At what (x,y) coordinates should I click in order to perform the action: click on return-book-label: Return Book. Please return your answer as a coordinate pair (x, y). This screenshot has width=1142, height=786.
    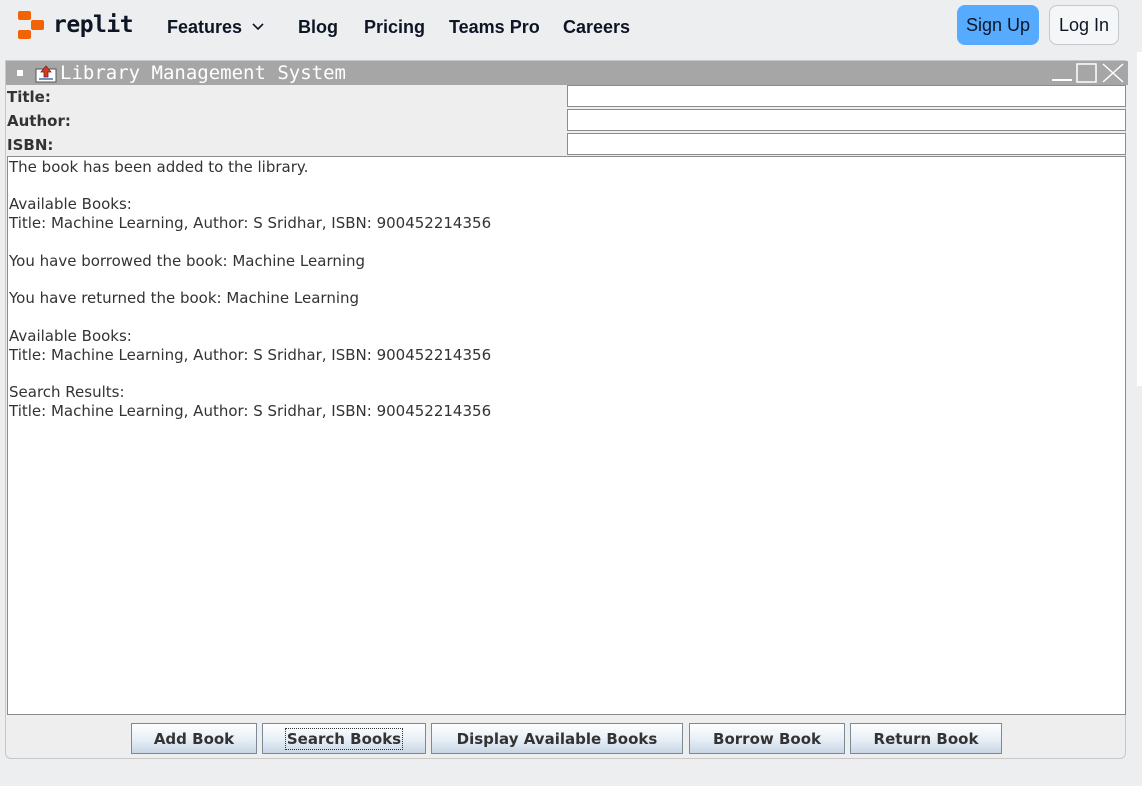
    Looking at the image, I should click on (926, 738).